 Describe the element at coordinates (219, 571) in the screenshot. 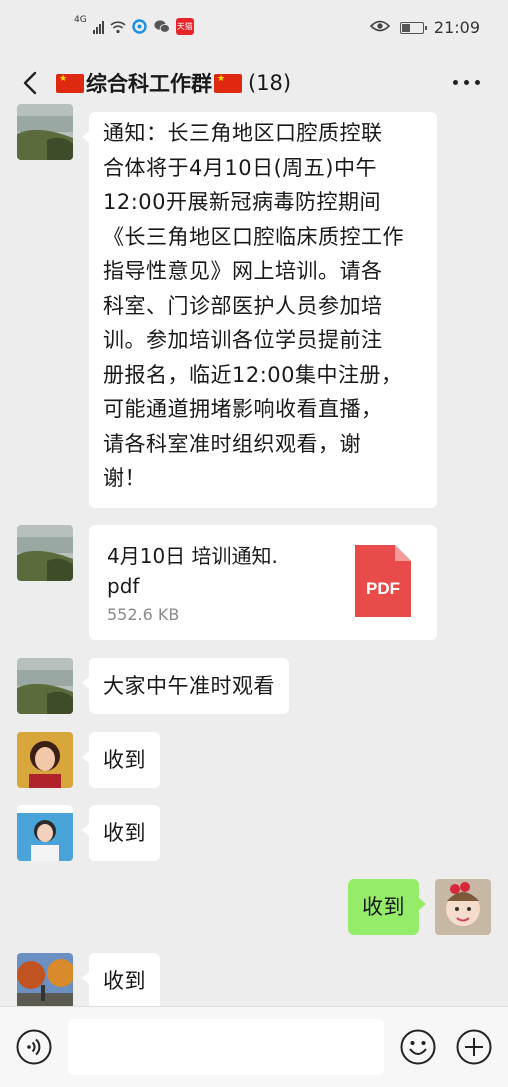

I see `file-name: 4月10日 培训通知. pdf` at that location.